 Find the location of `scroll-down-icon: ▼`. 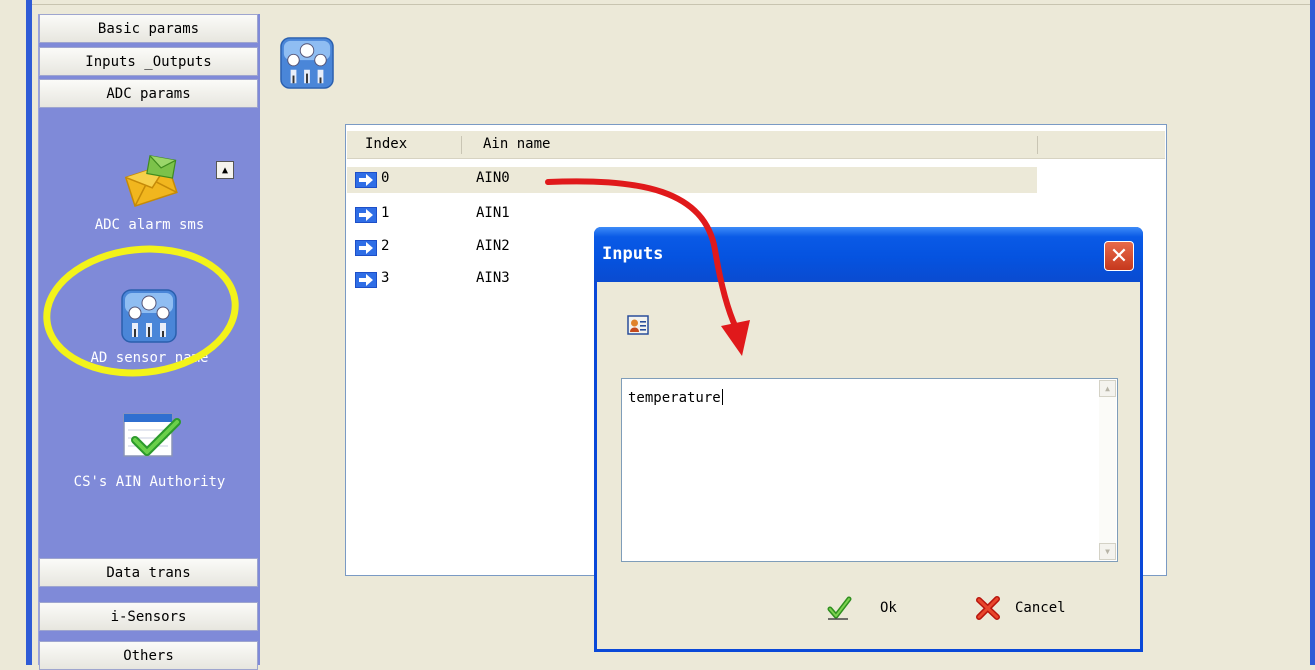

scroll-down-icon: ▼ is located at coordinates (1107, 551).